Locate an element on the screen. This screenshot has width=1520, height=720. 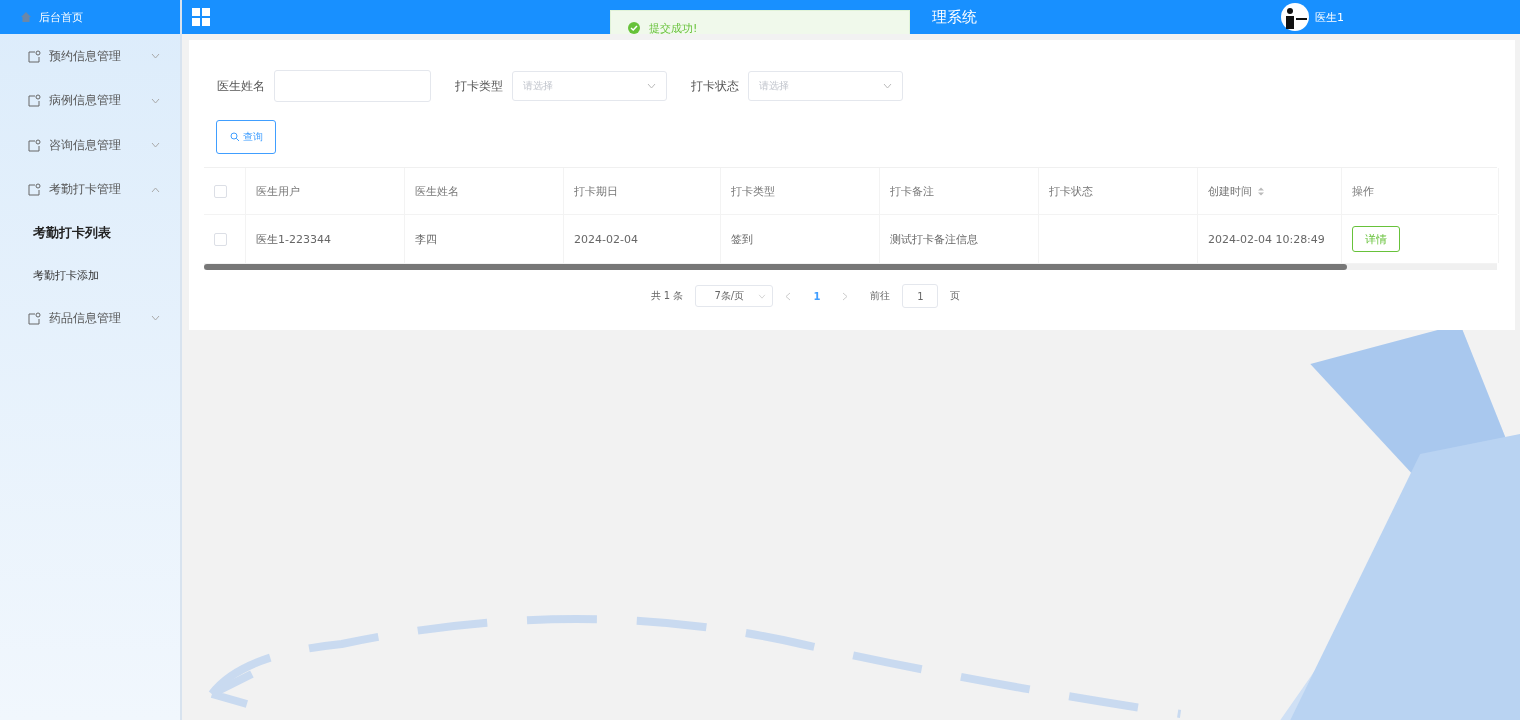
page-unit: 页 is located at coordinates (955, 296).